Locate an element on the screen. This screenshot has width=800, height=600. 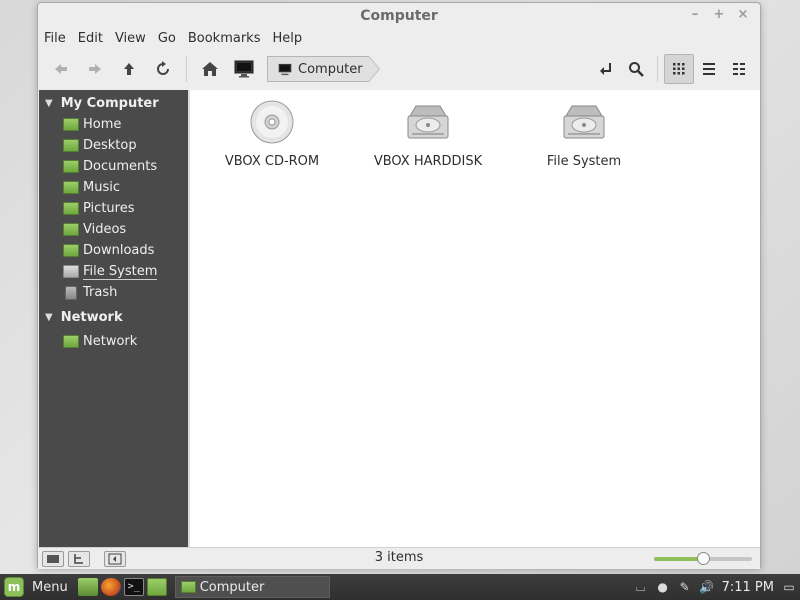
sidebar-item-music: Music is located at coordinates (113, 187).